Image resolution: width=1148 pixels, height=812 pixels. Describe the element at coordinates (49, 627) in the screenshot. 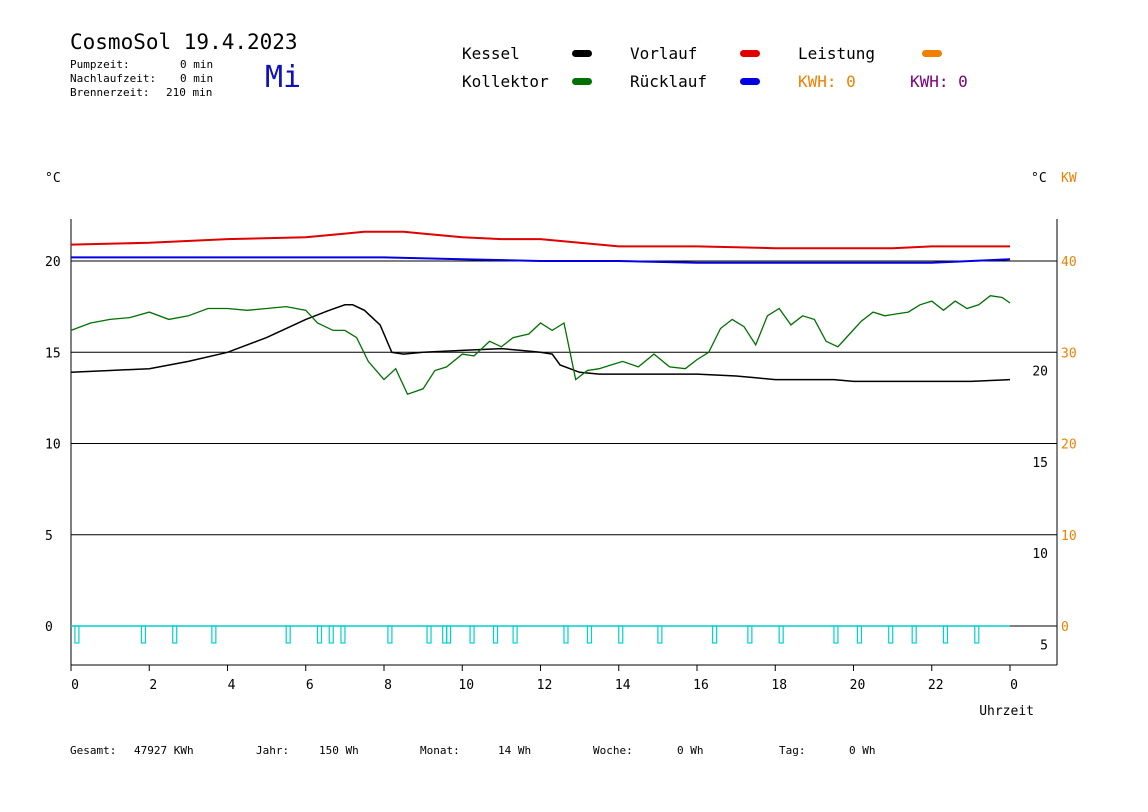

I see `y-tick-label-left: 0` at that location.